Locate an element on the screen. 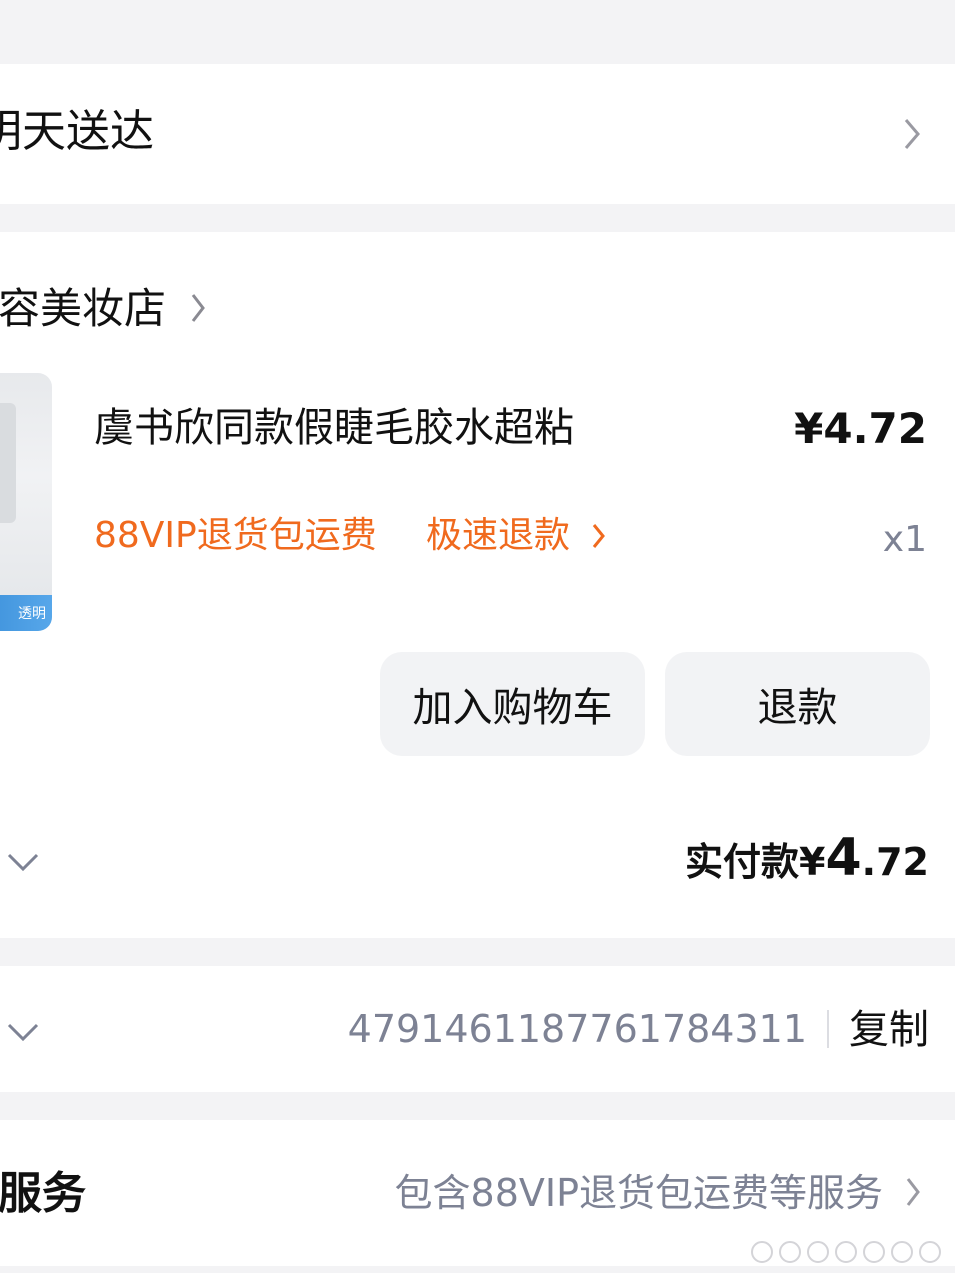 The width and height of the screenshot is (955, 1273). product-qty: x1 is located at coordinates (904, 539).